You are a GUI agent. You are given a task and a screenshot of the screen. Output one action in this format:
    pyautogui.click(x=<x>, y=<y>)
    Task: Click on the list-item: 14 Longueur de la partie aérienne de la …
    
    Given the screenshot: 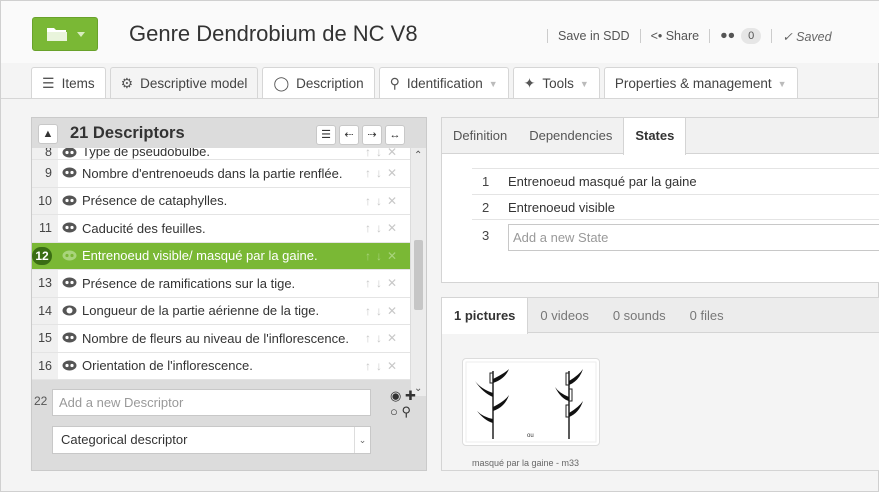 What is the action you would take?
    pyautogui.click(x=221, y=311)
    